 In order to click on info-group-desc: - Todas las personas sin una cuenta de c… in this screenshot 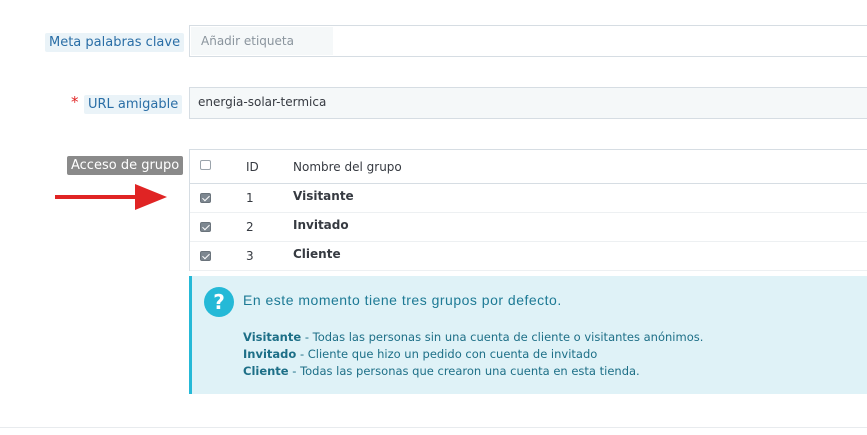, I will do `click(502, 337)`.